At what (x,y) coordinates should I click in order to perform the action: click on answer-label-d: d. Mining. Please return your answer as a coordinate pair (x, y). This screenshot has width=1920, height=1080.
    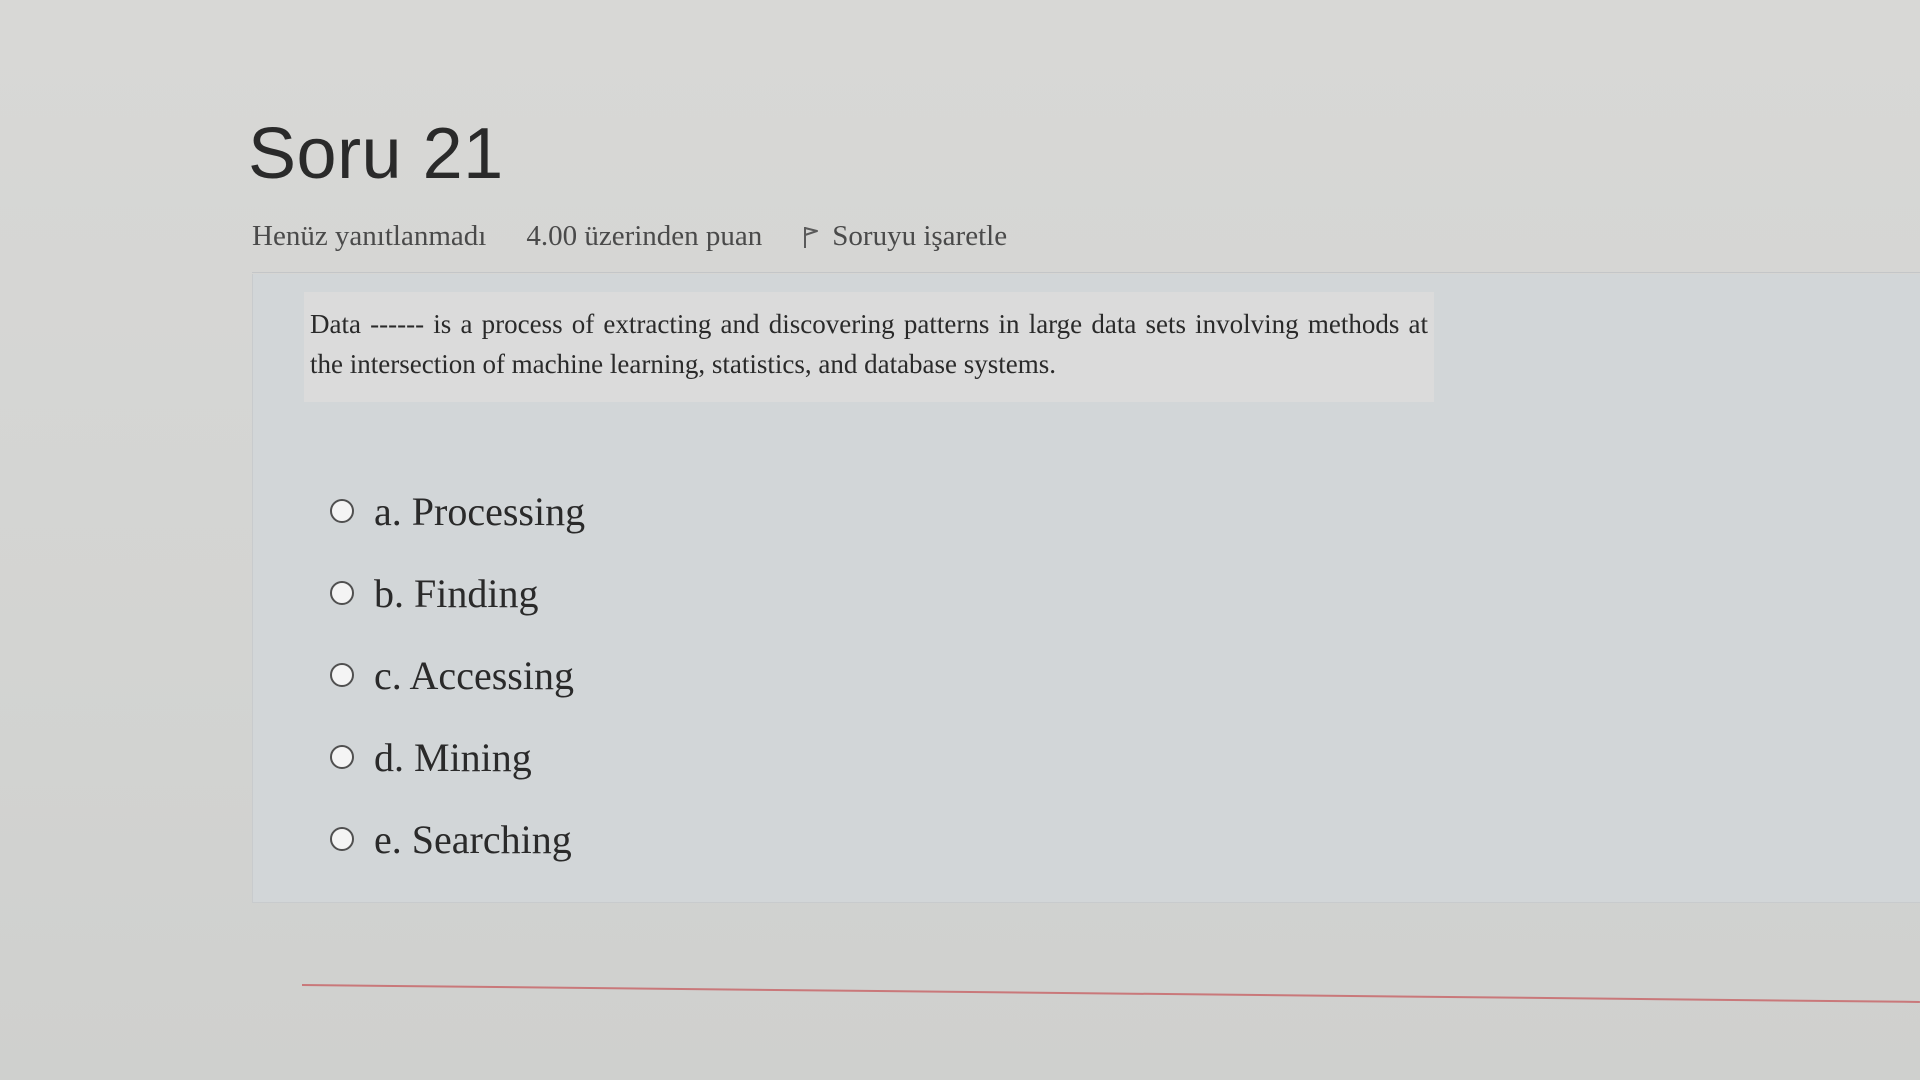
    Looking at the image, I should click on (453, 757).